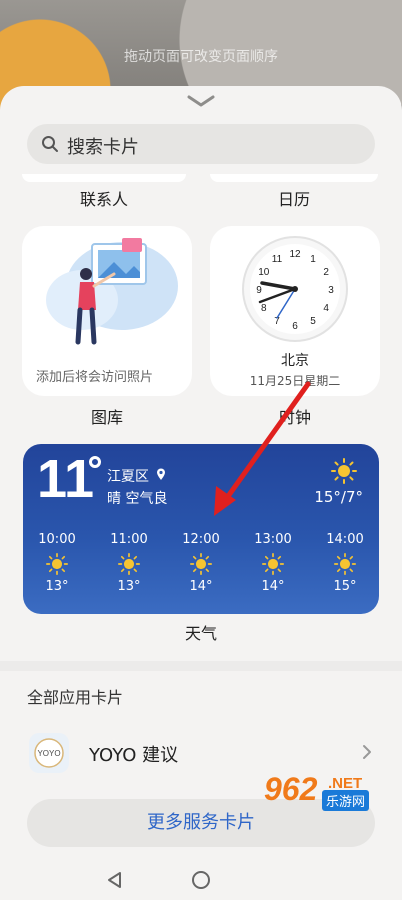 Image resolution: width=402 pixels, height=900 pixels. I want to click on clock-number: 1, so click(313, 259).